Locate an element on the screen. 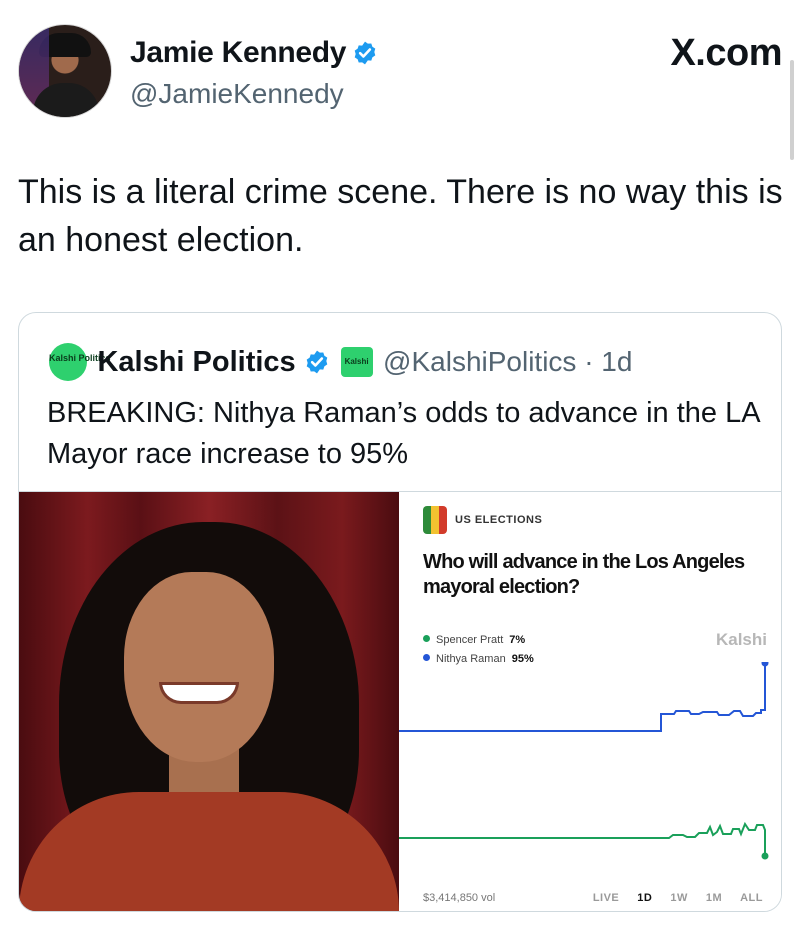 This screenshot has width=800, height=932. spencer-pratt-endpoint is located at coordinates (765, 856).